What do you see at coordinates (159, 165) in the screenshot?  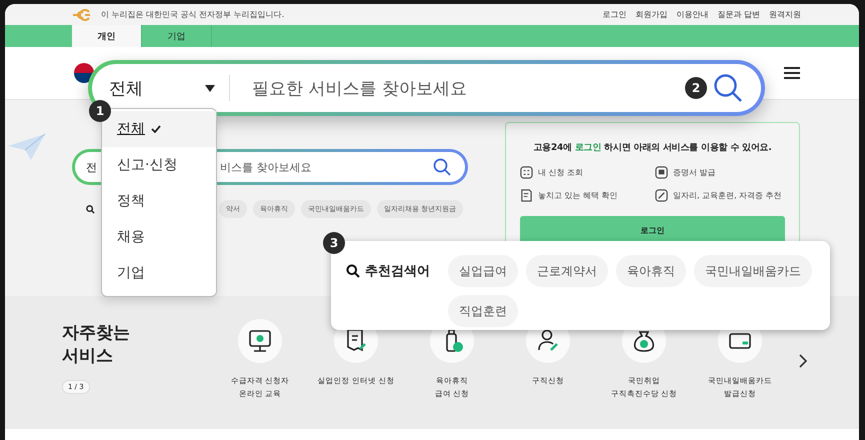 I see `category-option: 신고·신청` at bounding box center [159, 165].